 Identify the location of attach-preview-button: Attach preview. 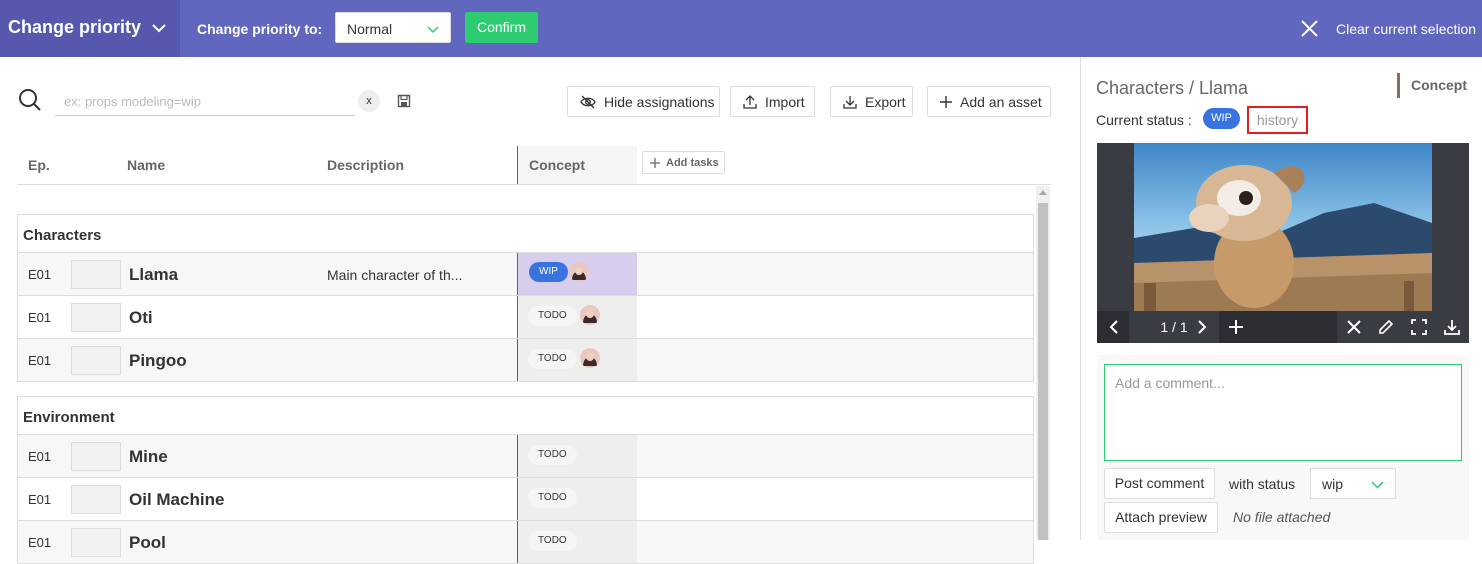
(1161, 517).